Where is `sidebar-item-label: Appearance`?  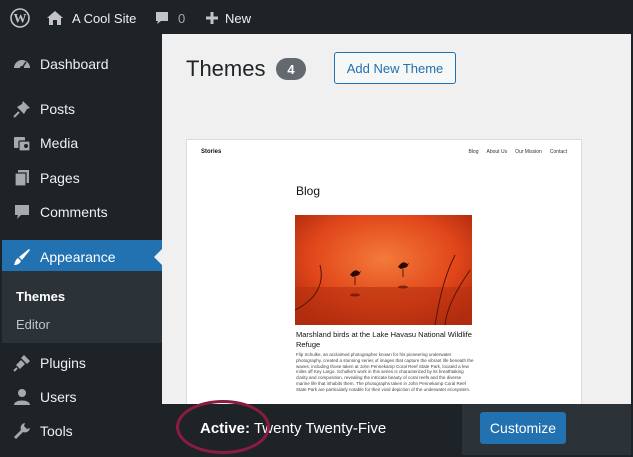
sidebar-item-label: Appearance is located at coordinates (78, 257).